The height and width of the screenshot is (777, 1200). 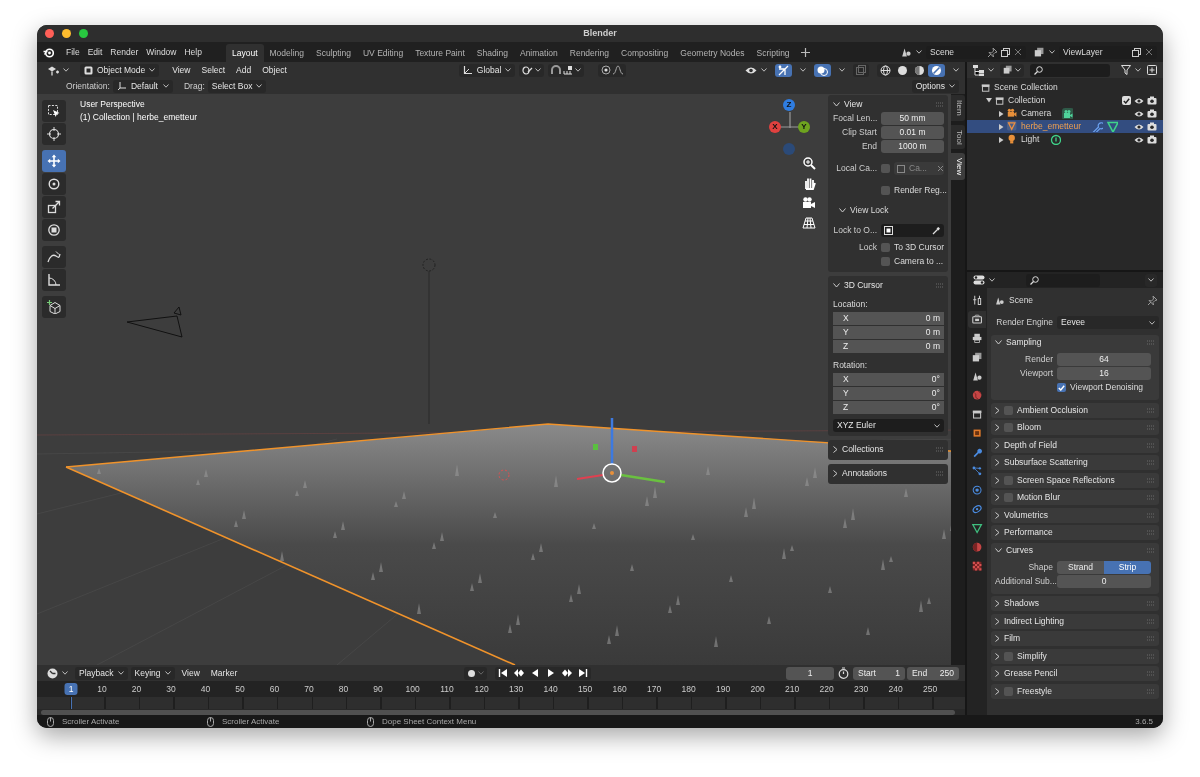 What do you see at coordinates (1074, 550) in the screenshot?
I see `panel-title: Curves` at bounding box center [1074, 550].